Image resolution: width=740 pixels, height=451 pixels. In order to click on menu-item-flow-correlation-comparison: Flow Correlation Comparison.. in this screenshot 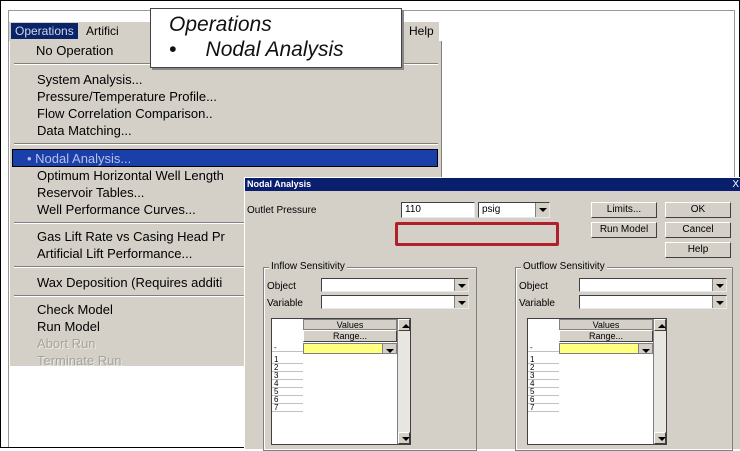, I will do `click(125, 113)`.